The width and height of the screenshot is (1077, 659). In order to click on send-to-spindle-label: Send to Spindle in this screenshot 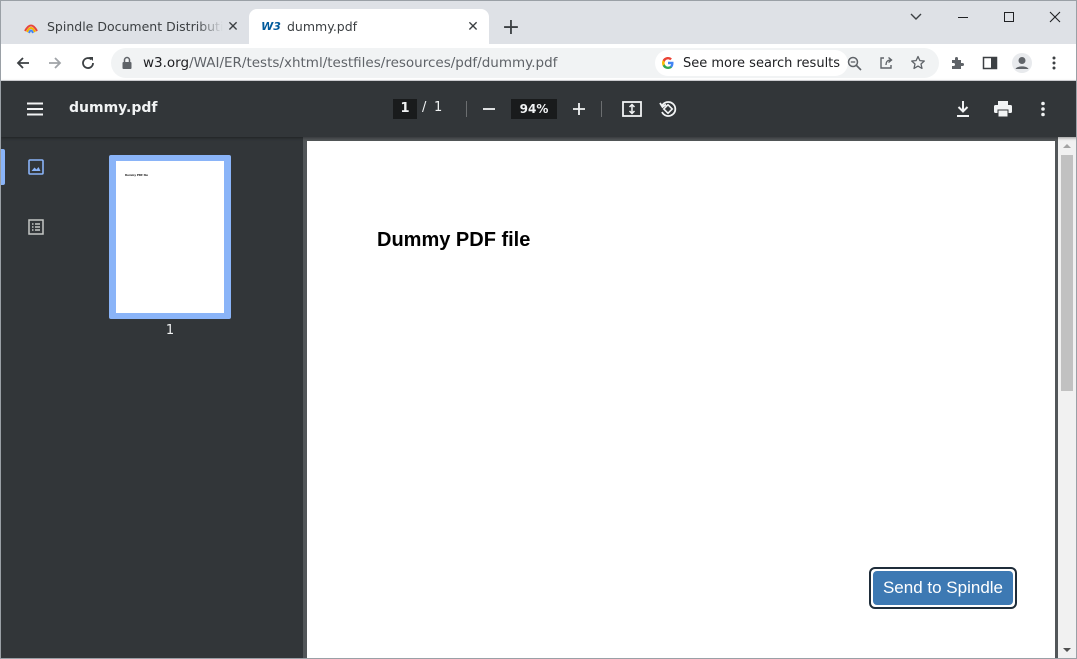, I will do `click(943, 588)`.